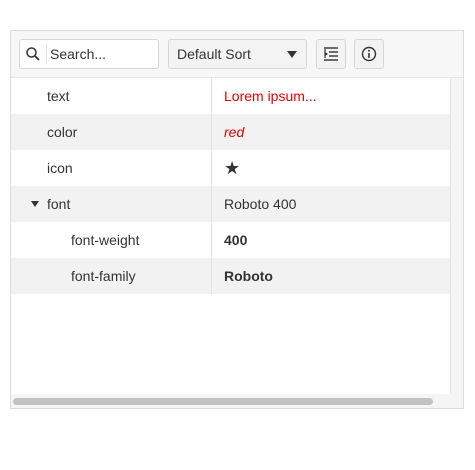  I want to click on info-button, so click(369, 54).